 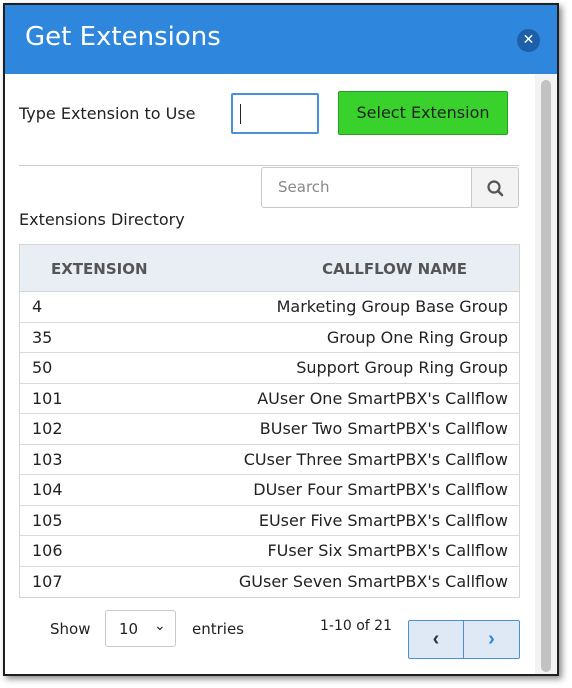 What do you see at coordinates (42, 337) in the screenshot?
I see `cell-extension: 35` at bounding box center [42, 337].